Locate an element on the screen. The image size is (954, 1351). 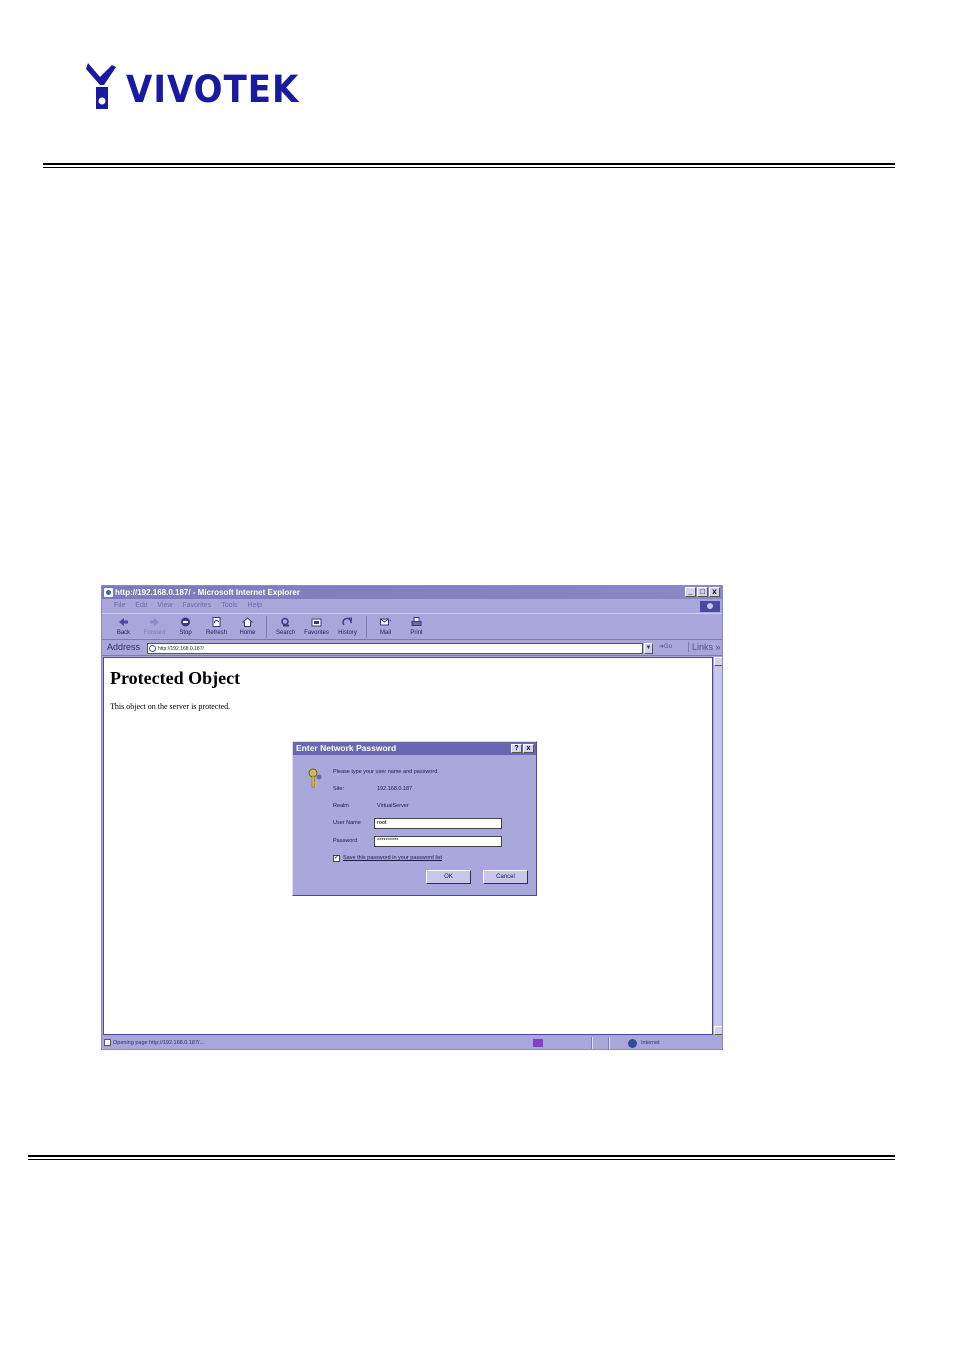
go-label: Go is located at coordinates (668, 647).